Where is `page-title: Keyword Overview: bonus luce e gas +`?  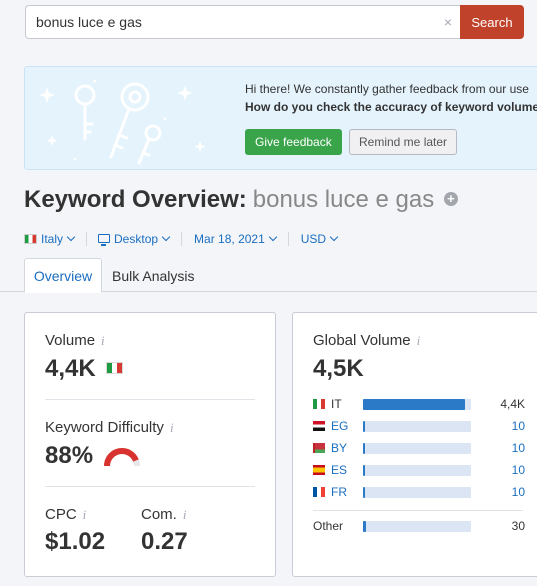
page-title: Keyword Overview: bonus luce e gas + is located at coordinates (241, 200).